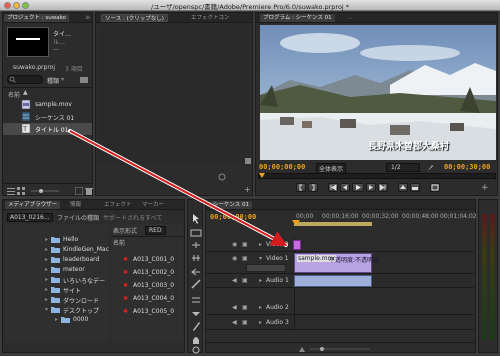 This screenshot has height=356, width=500. What do you see at coordinates (333, 281) in the screenshot?
I see `clip-audio1-sample` at bounding box center [333, 281].